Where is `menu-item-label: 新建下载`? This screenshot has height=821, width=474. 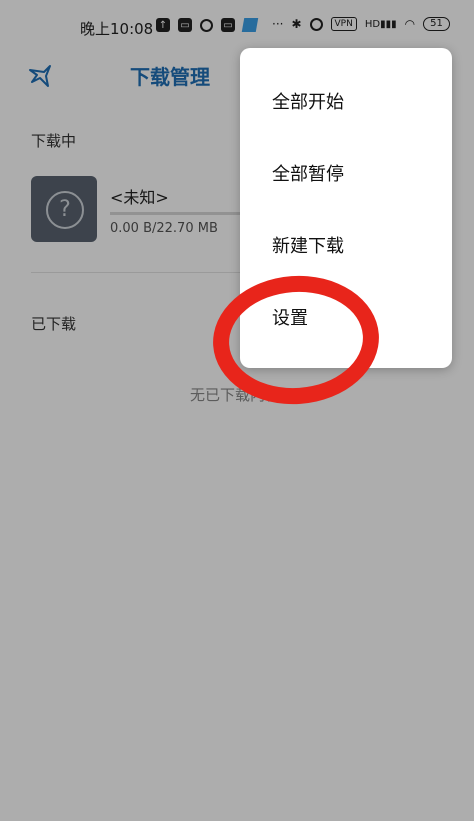 menu-item-label: 新建下载 is located at coordinates (308, 246).